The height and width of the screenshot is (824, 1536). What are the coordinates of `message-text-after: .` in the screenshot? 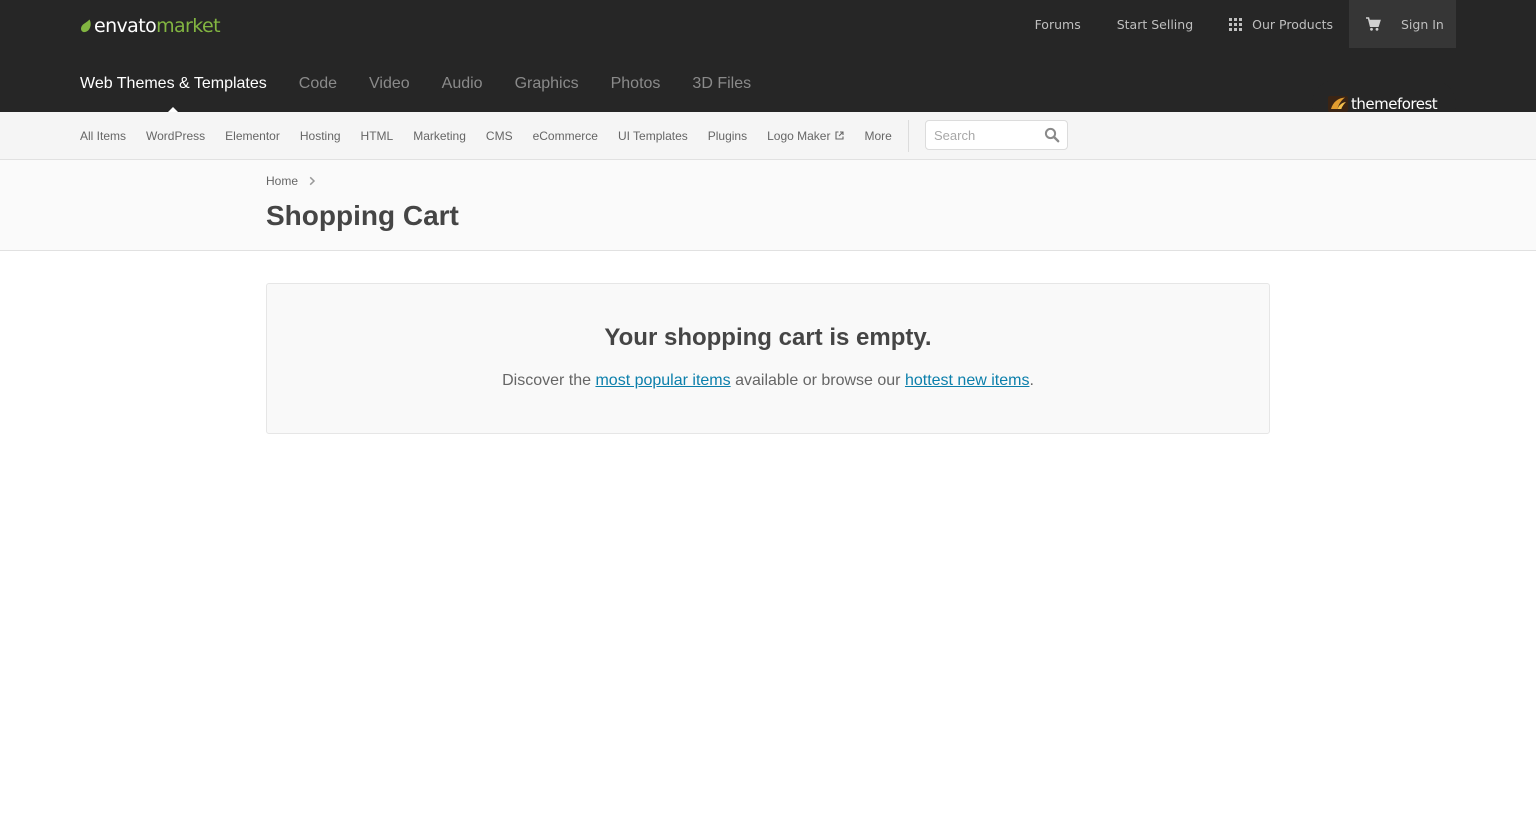 It's located at (1031, 380).